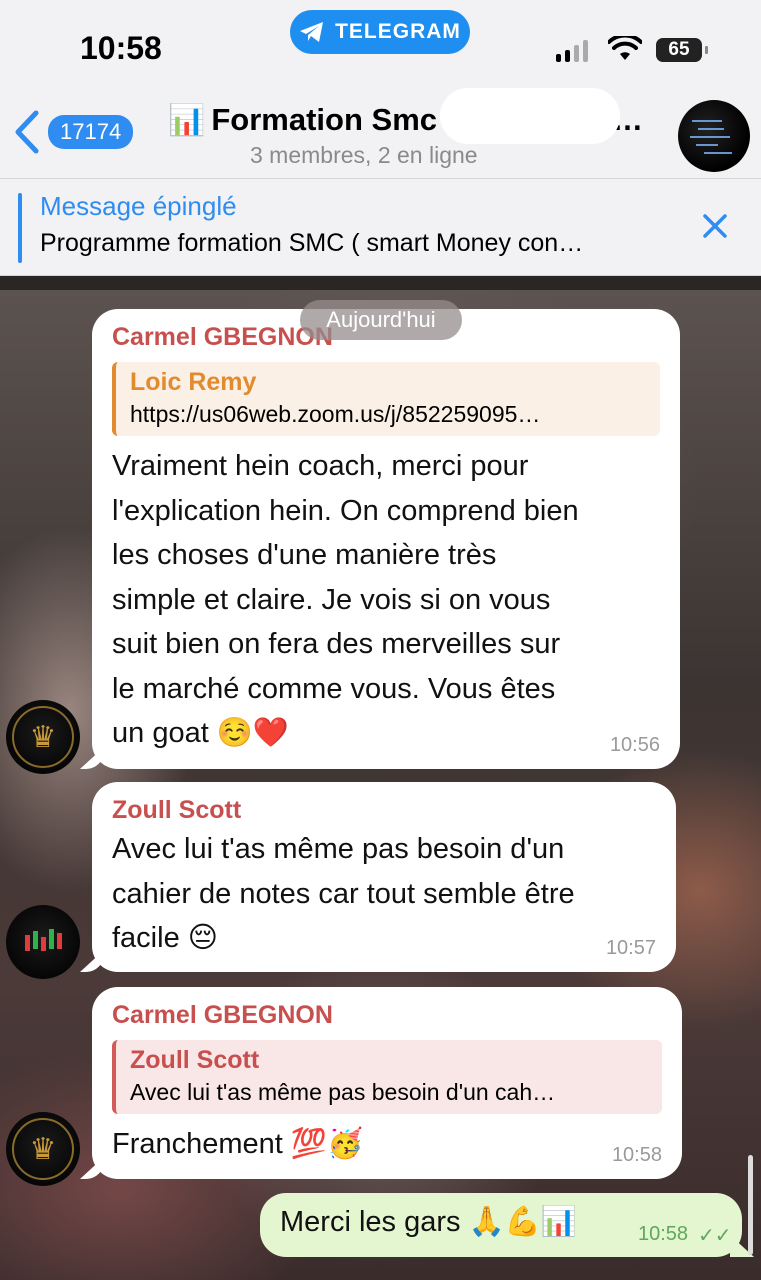 This screenshot has height=1280, width=761. What do you see at coordinates (398, 31) in the screenshot?
I see `telegram-pill-label: TELEGRAM` at bounding box center [398, 31].